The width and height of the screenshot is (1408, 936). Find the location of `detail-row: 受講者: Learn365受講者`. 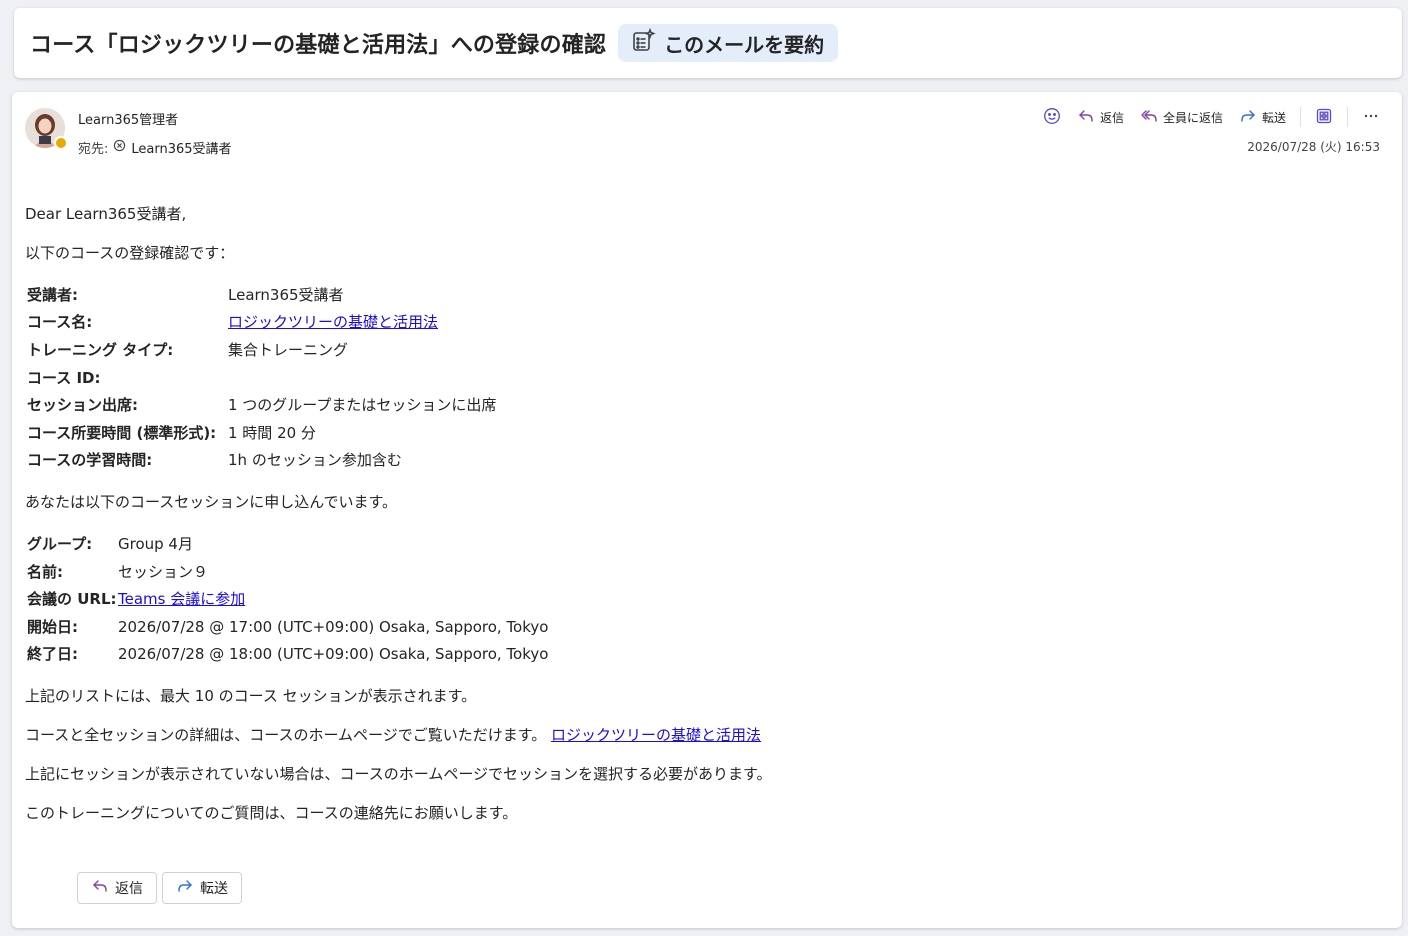

detail-row: 受講者: Learn365受講者 is located at coordinates (261, 295).